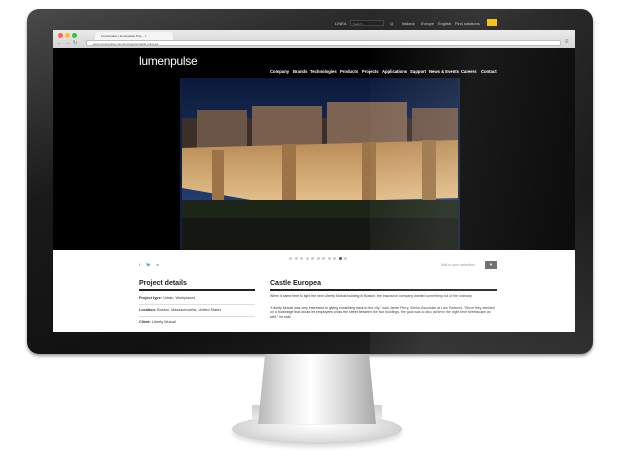 The width and height of the screenshot is (622, 450). What do you see at coordinates (567, 42) in the screenshot?
I see `menu-icon: ≡` at bounding box center [567, 42].